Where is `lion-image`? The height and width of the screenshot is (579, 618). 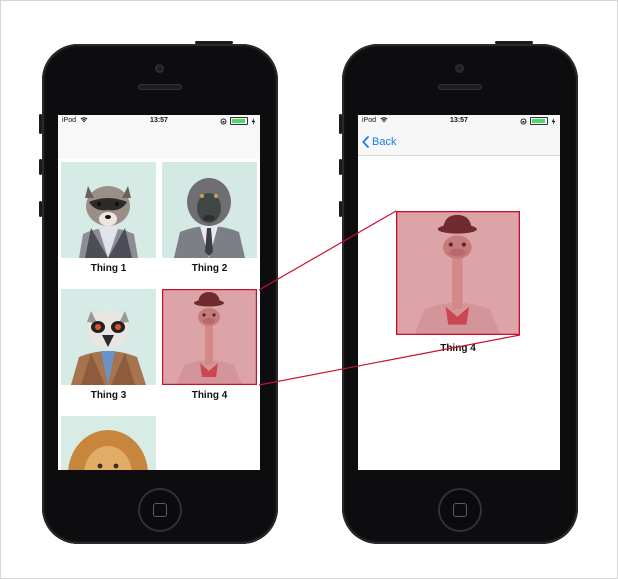 lion-image is located at coordinates (108, 443).